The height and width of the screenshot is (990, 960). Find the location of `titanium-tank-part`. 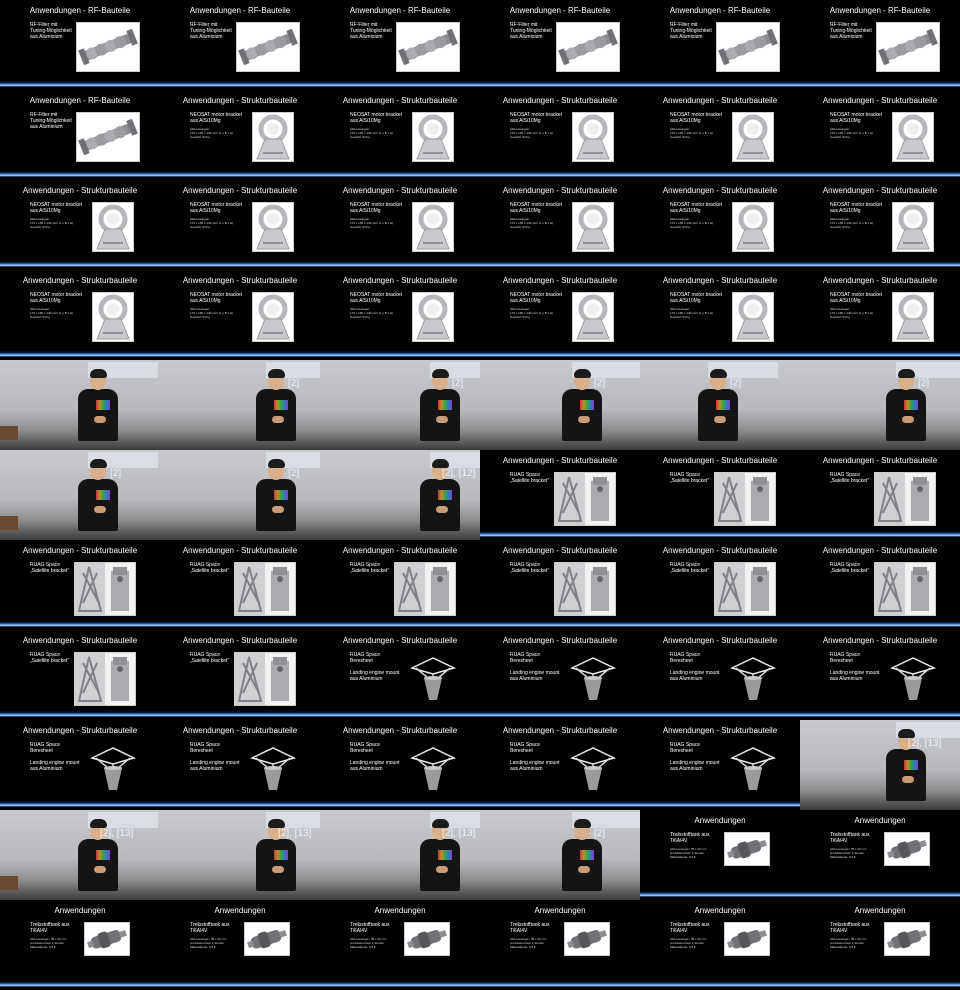

titanium-tank-part is located at coordinates (747, 849).